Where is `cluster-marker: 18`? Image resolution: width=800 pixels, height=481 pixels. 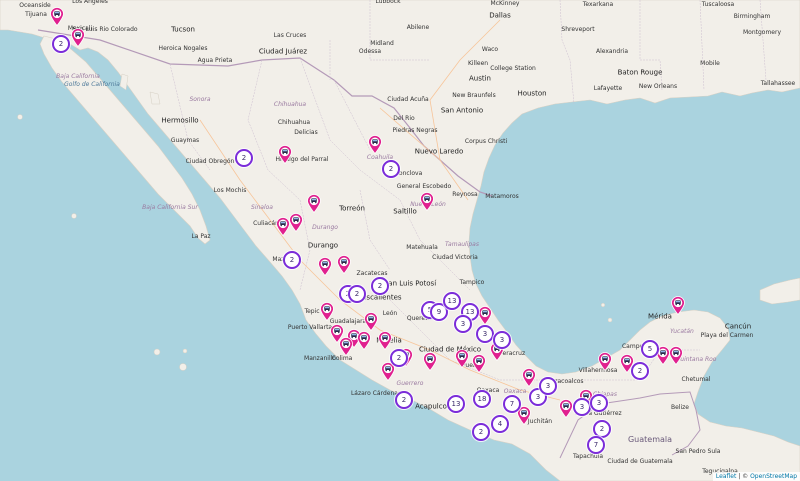
cluster-marker: 18 is located at coordinates (482, 399).